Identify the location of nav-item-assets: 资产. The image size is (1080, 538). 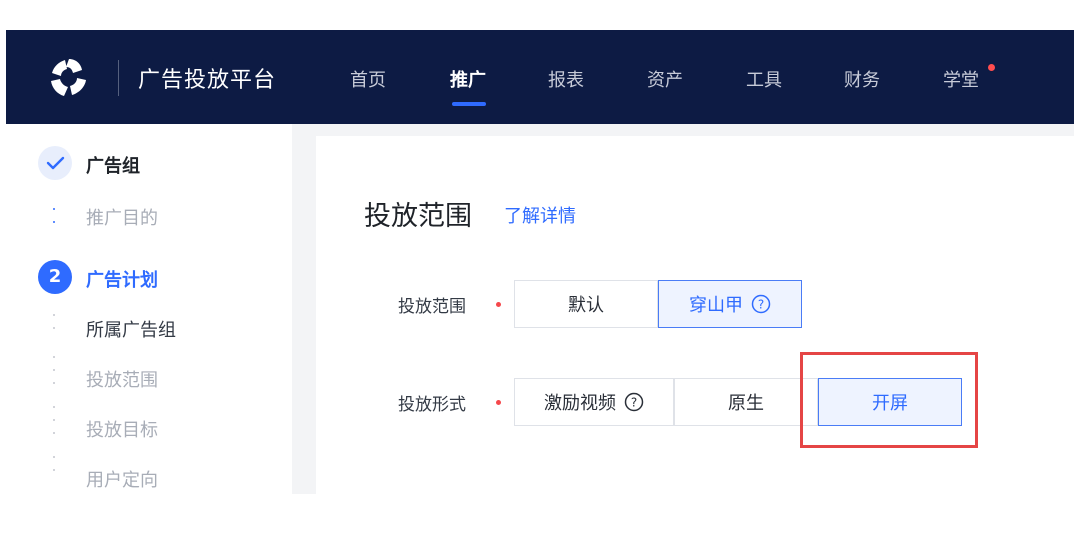
(665, 79).